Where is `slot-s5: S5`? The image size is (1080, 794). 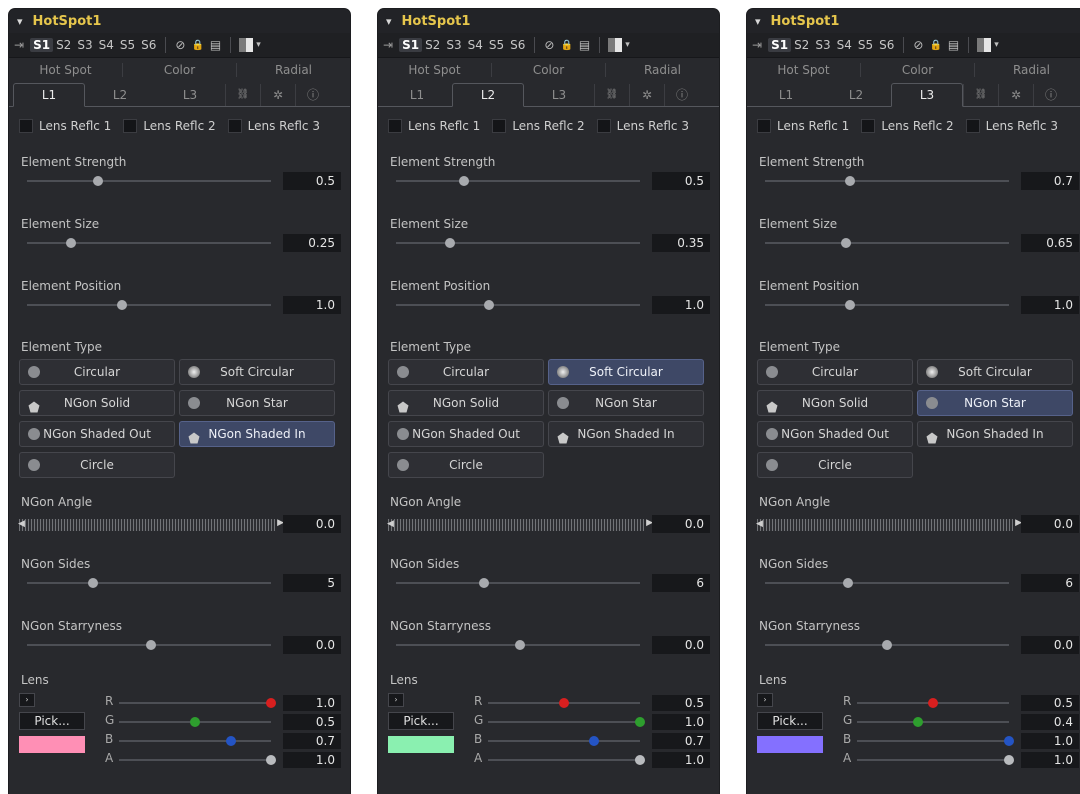
slot-s5: S5 is located at coordinates (127, 45).